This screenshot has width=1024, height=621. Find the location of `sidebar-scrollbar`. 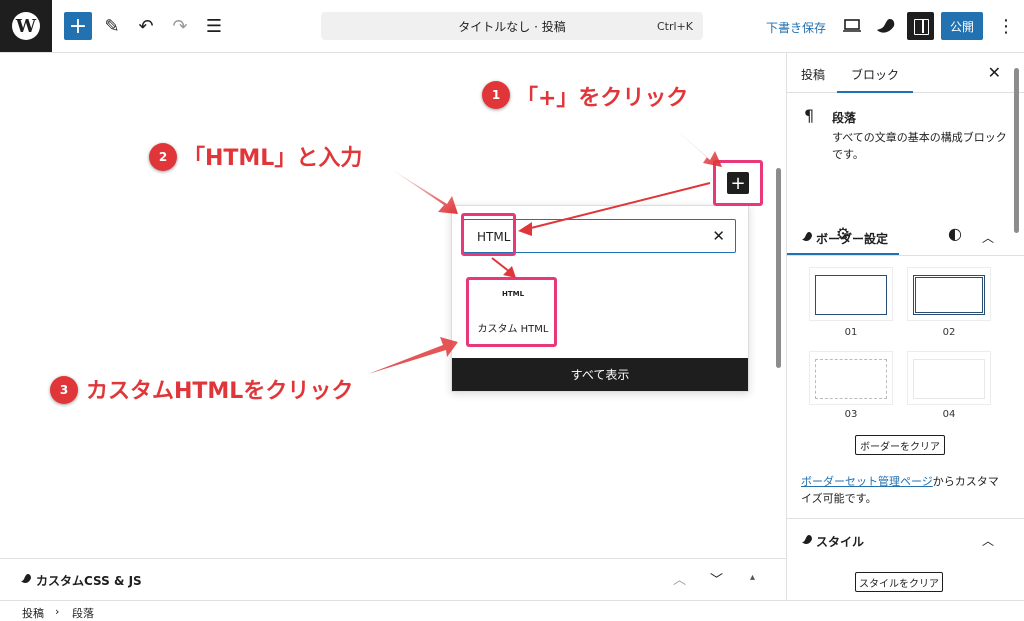

sidebar-scrollbar is located at coordinates (1016, 330).